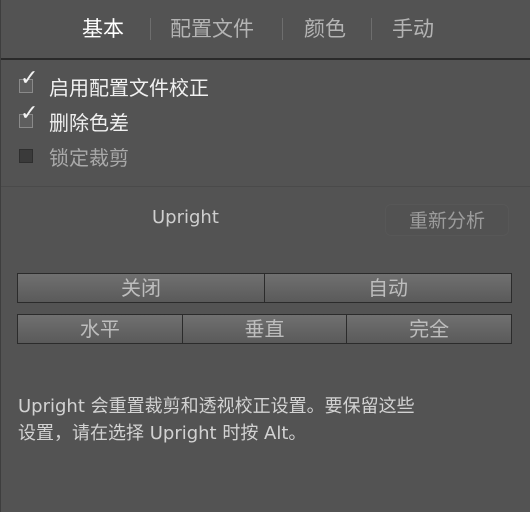  I want to click on upright-vertical-button: 垂直, so click(265, 329).